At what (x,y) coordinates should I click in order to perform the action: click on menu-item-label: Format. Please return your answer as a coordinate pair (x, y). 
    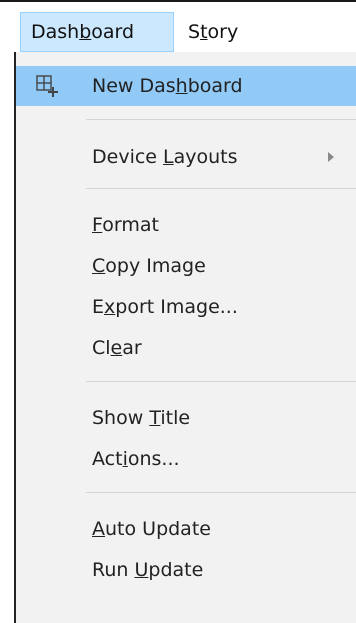
    Looking at the image, I should click on (125, 225).